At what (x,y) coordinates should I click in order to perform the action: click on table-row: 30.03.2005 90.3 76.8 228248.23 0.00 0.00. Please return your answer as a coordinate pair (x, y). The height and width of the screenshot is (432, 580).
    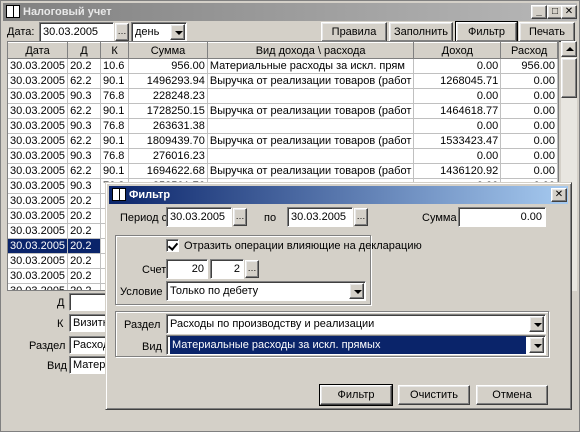
    Looking at the image, I should click on (283, 96).